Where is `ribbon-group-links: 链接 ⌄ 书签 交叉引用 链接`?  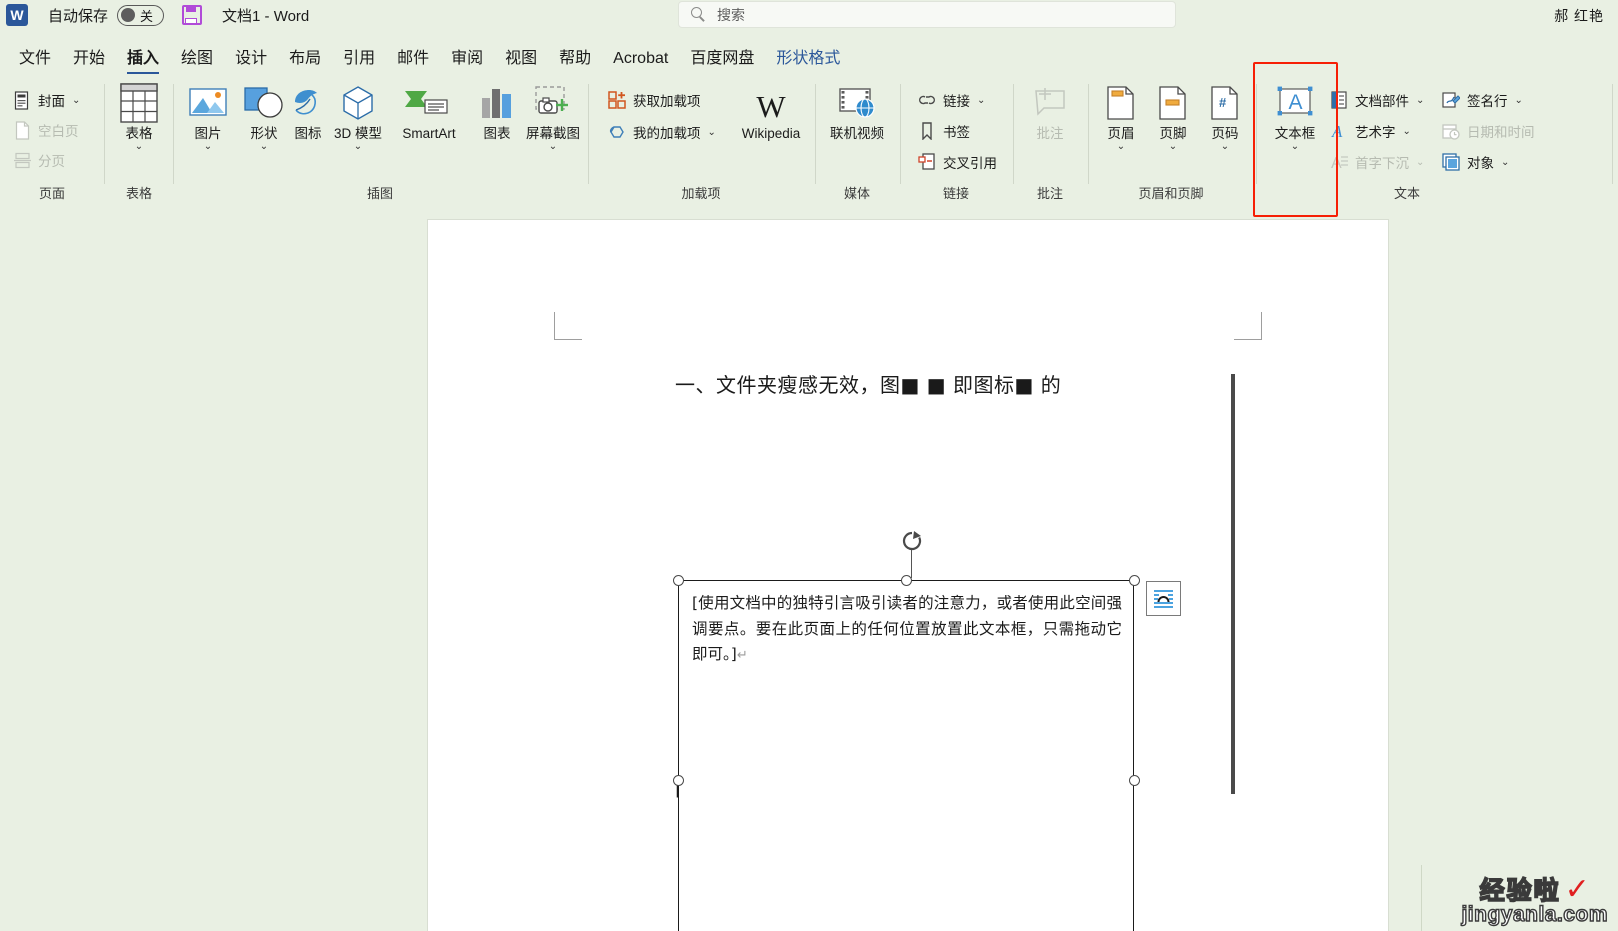 ribbon-group-links: 链接 ⌄ 书签 交叉引用 链接 is located at coordinates (956, 141).